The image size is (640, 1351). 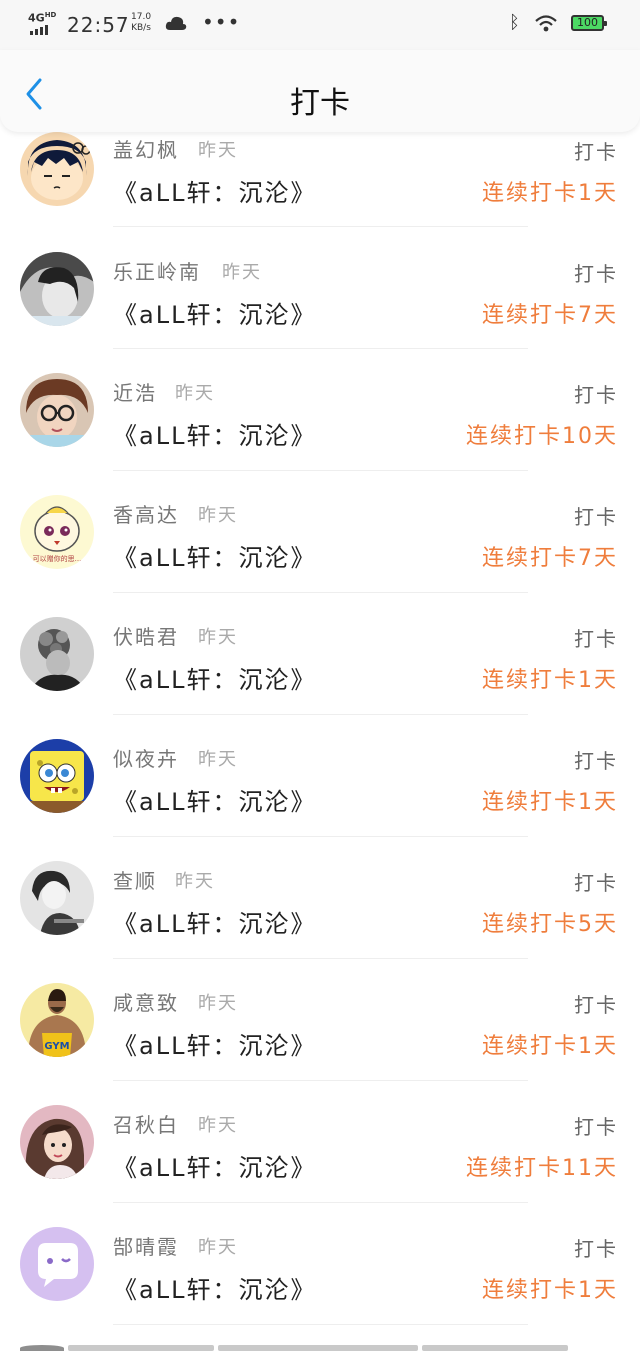 I want to click on signal-icon, so click(x=39, y=30).